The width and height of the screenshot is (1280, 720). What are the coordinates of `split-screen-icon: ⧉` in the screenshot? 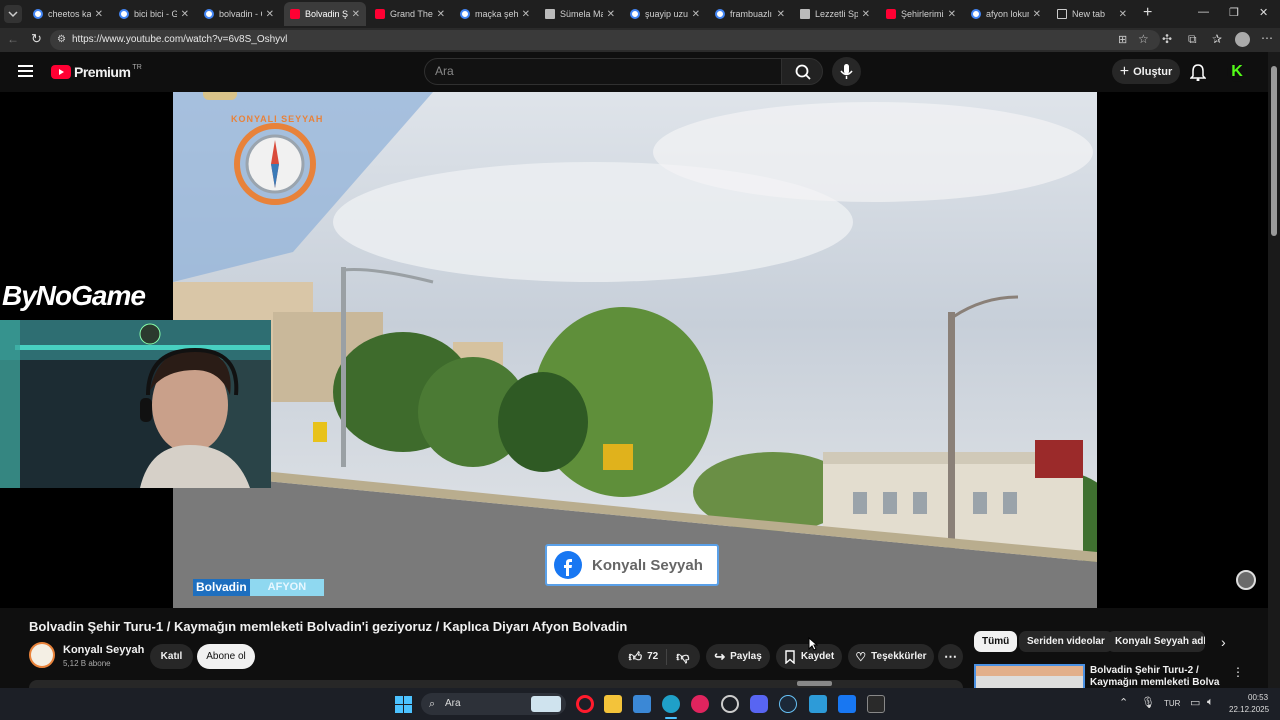 It's located at (1192, 39).